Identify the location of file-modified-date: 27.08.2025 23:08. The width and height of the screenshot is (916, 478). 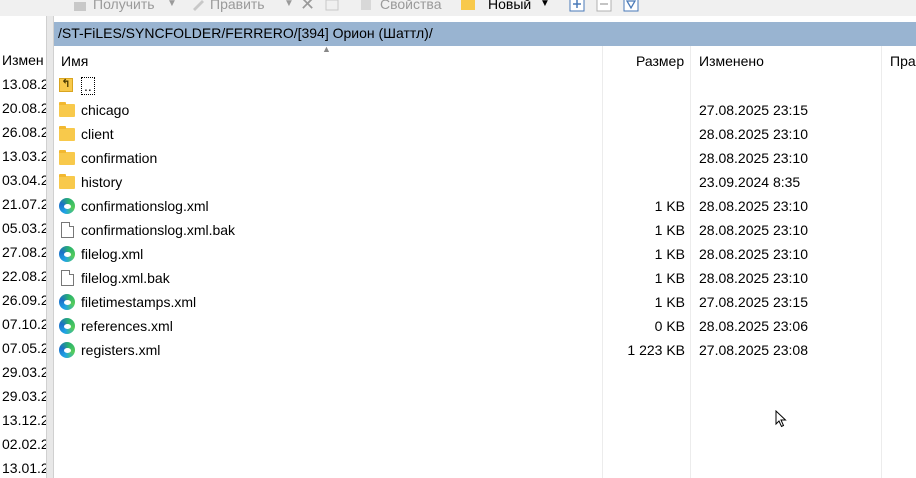
(753, 350).